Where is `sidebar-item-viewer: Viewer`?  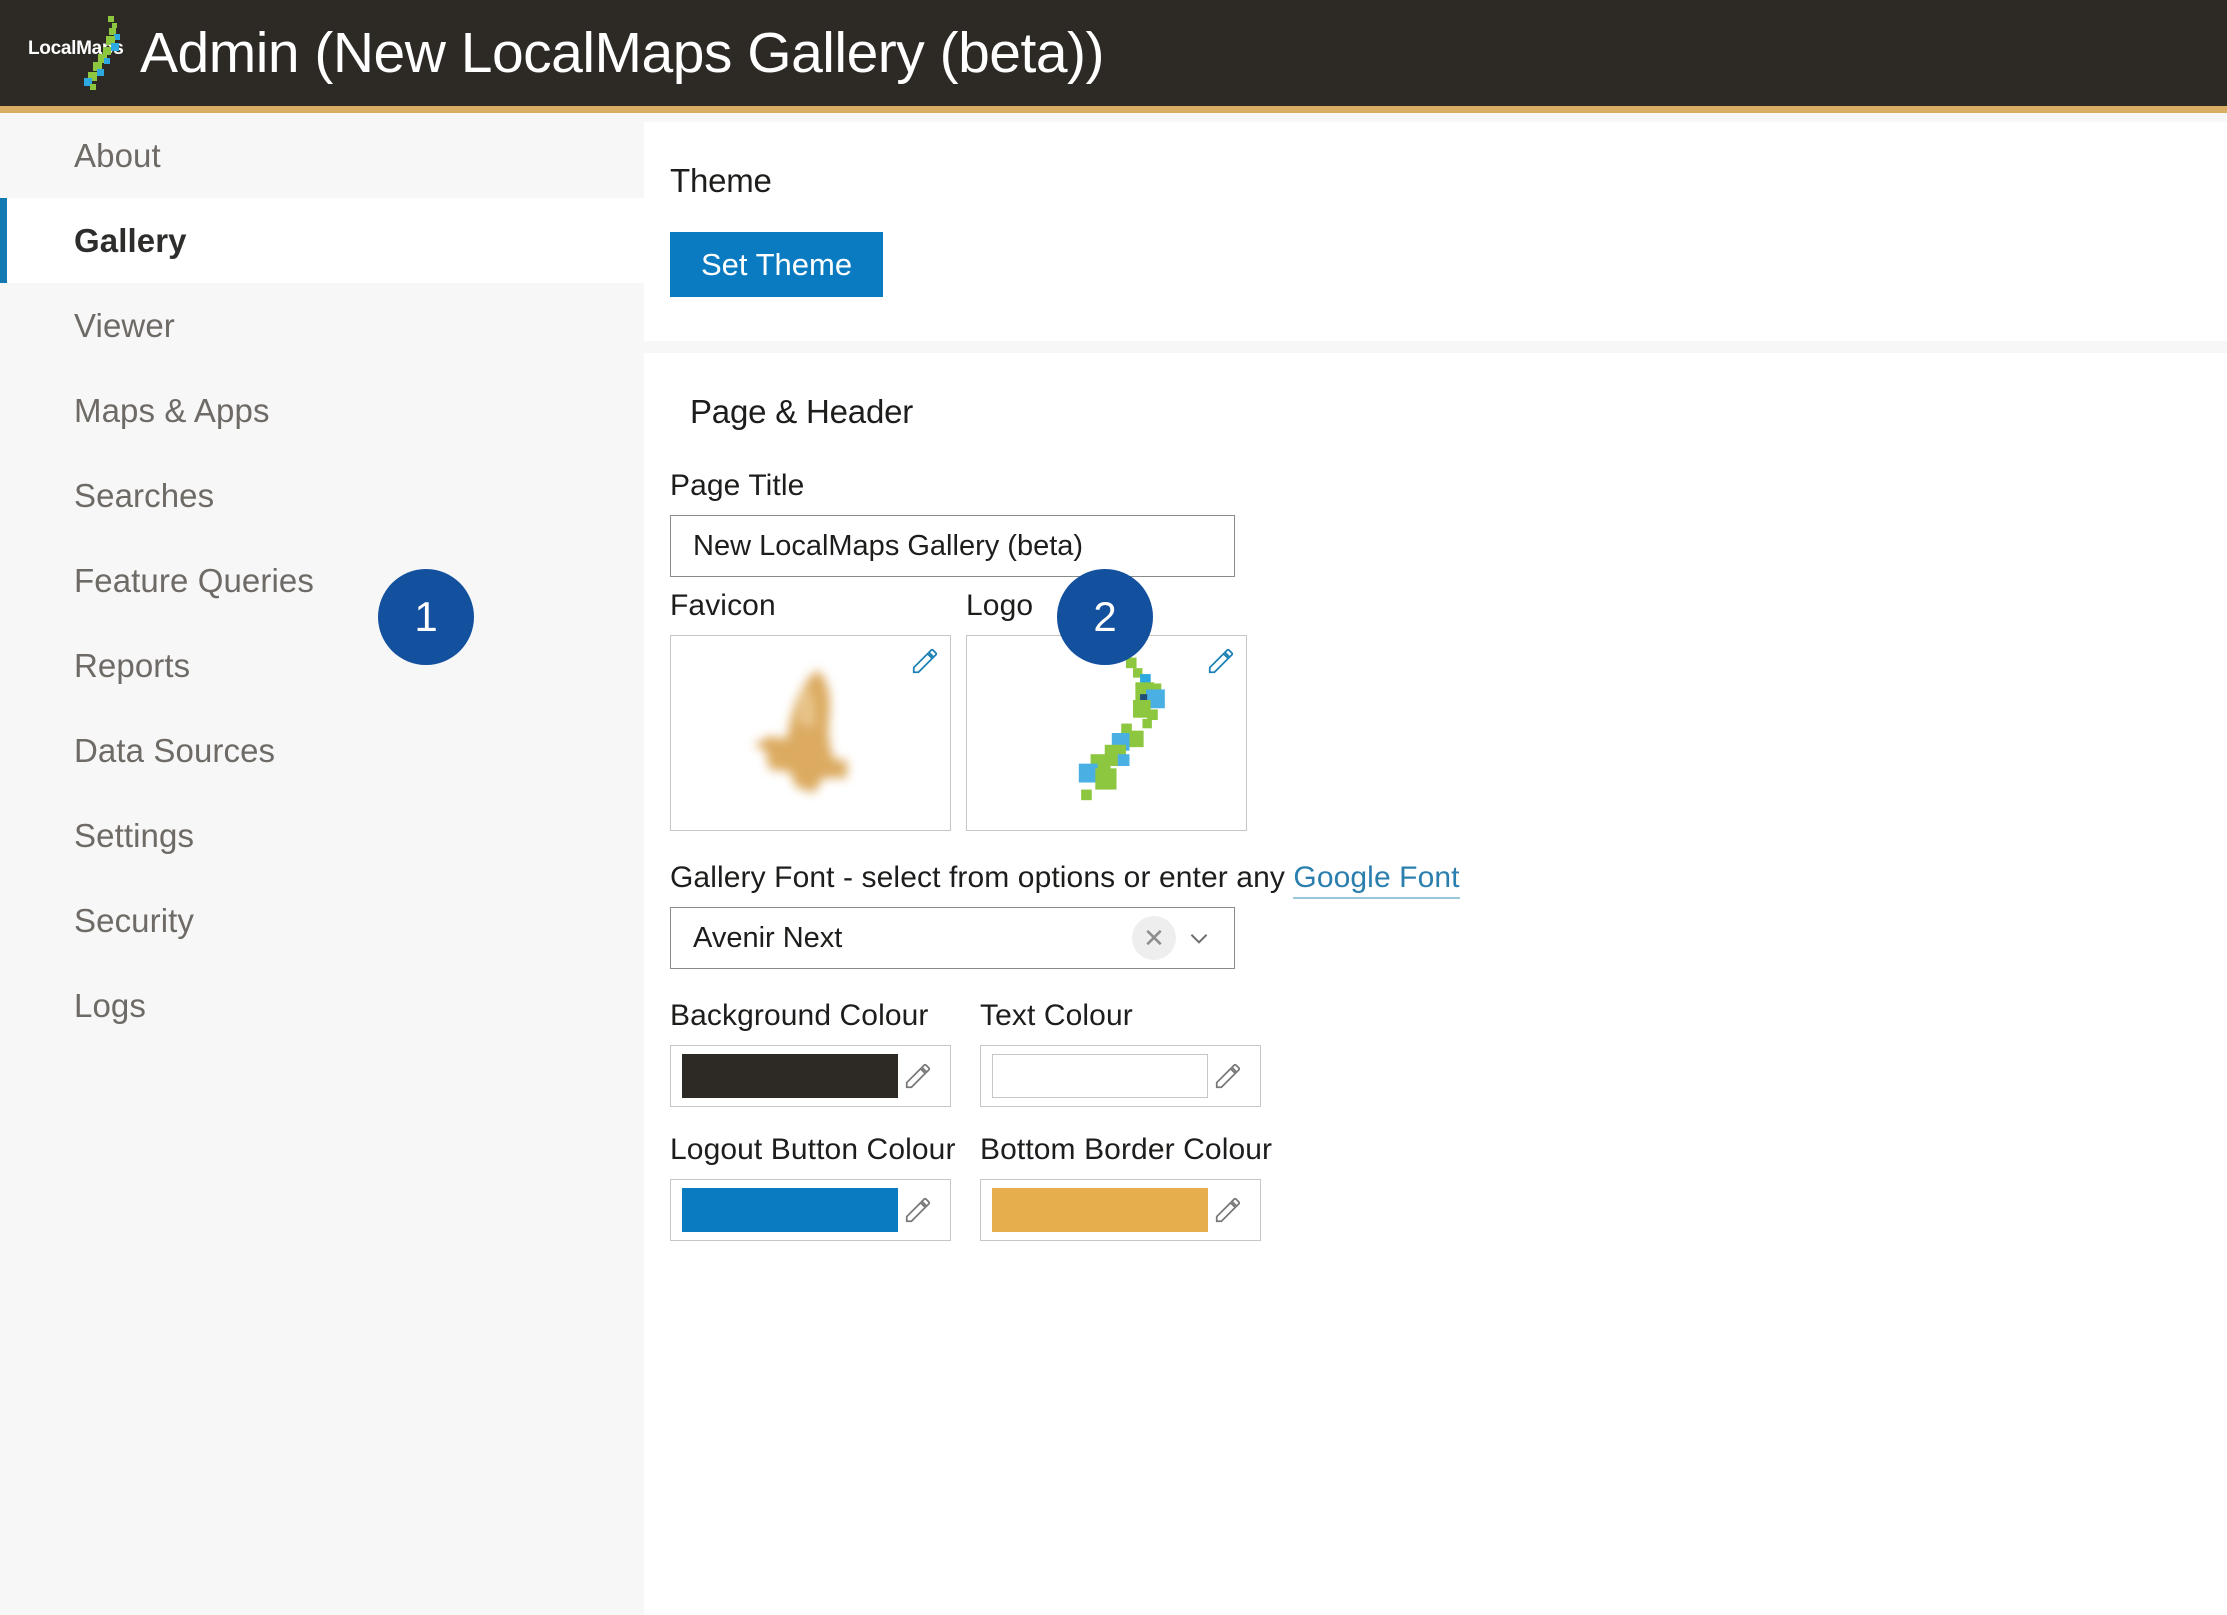
sidebar-item-viewer: Viewer is located at coordinates (322, 325).